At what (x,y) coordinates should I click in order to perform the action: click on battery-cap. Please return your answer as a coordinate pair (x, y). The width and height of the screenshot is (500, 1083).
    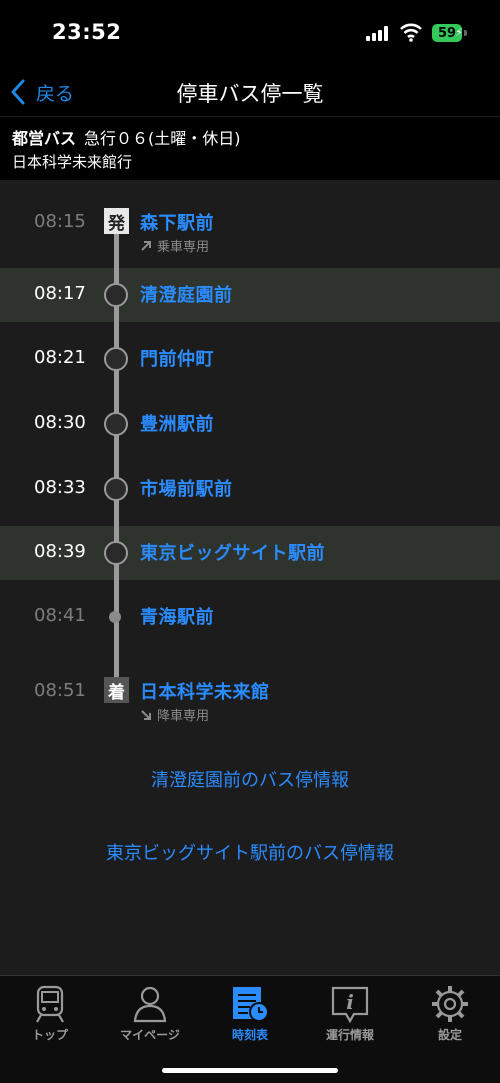
    Looking at the image, I should click on (465, 33).